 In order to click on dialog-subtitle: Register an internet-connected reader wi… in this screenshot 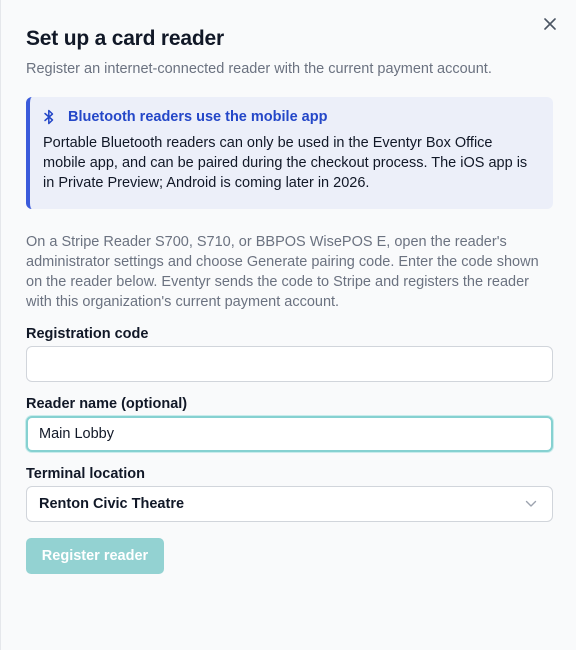, I will do `click(259, 69)`.